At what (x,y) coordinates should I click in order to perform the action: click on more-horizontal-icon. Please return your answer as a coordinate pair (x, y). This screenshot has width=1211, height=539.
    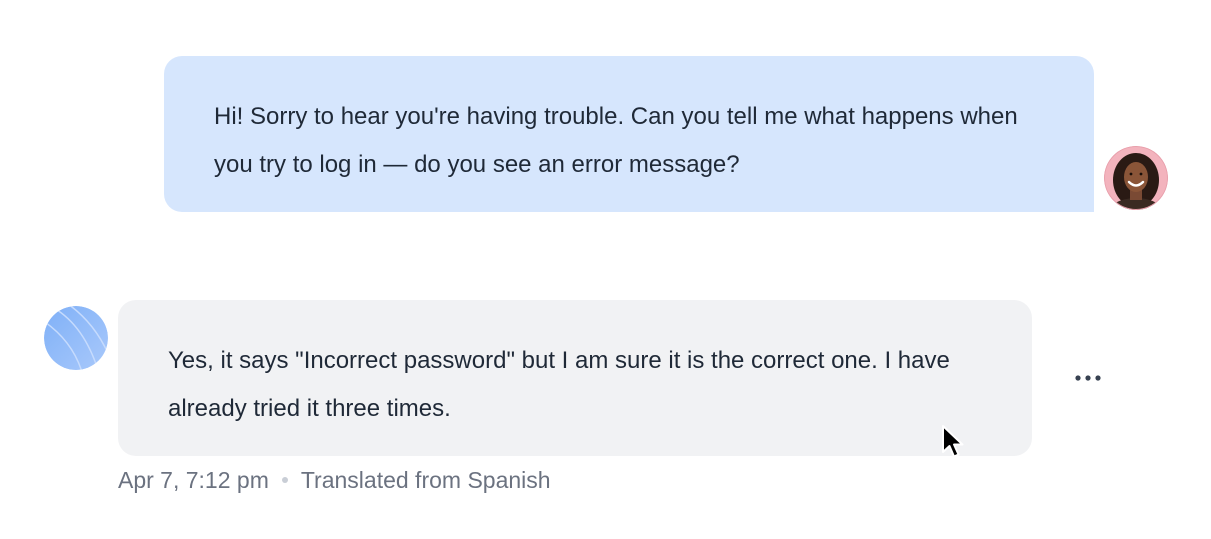
    Looking at the image, I should click on (1088, 378).